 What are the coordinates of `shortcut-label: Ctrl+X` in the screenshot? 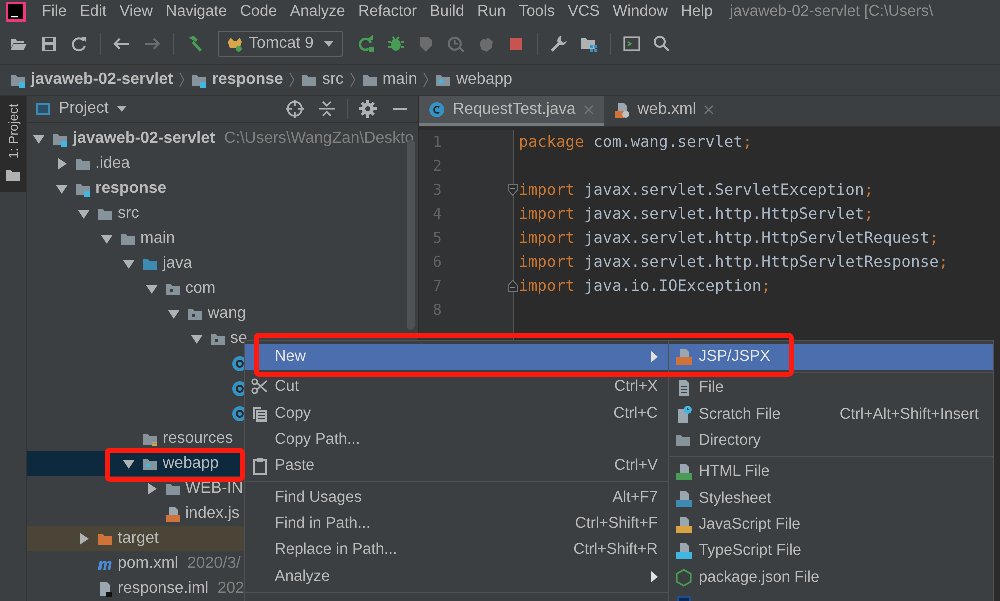 It's located at (636, 387).